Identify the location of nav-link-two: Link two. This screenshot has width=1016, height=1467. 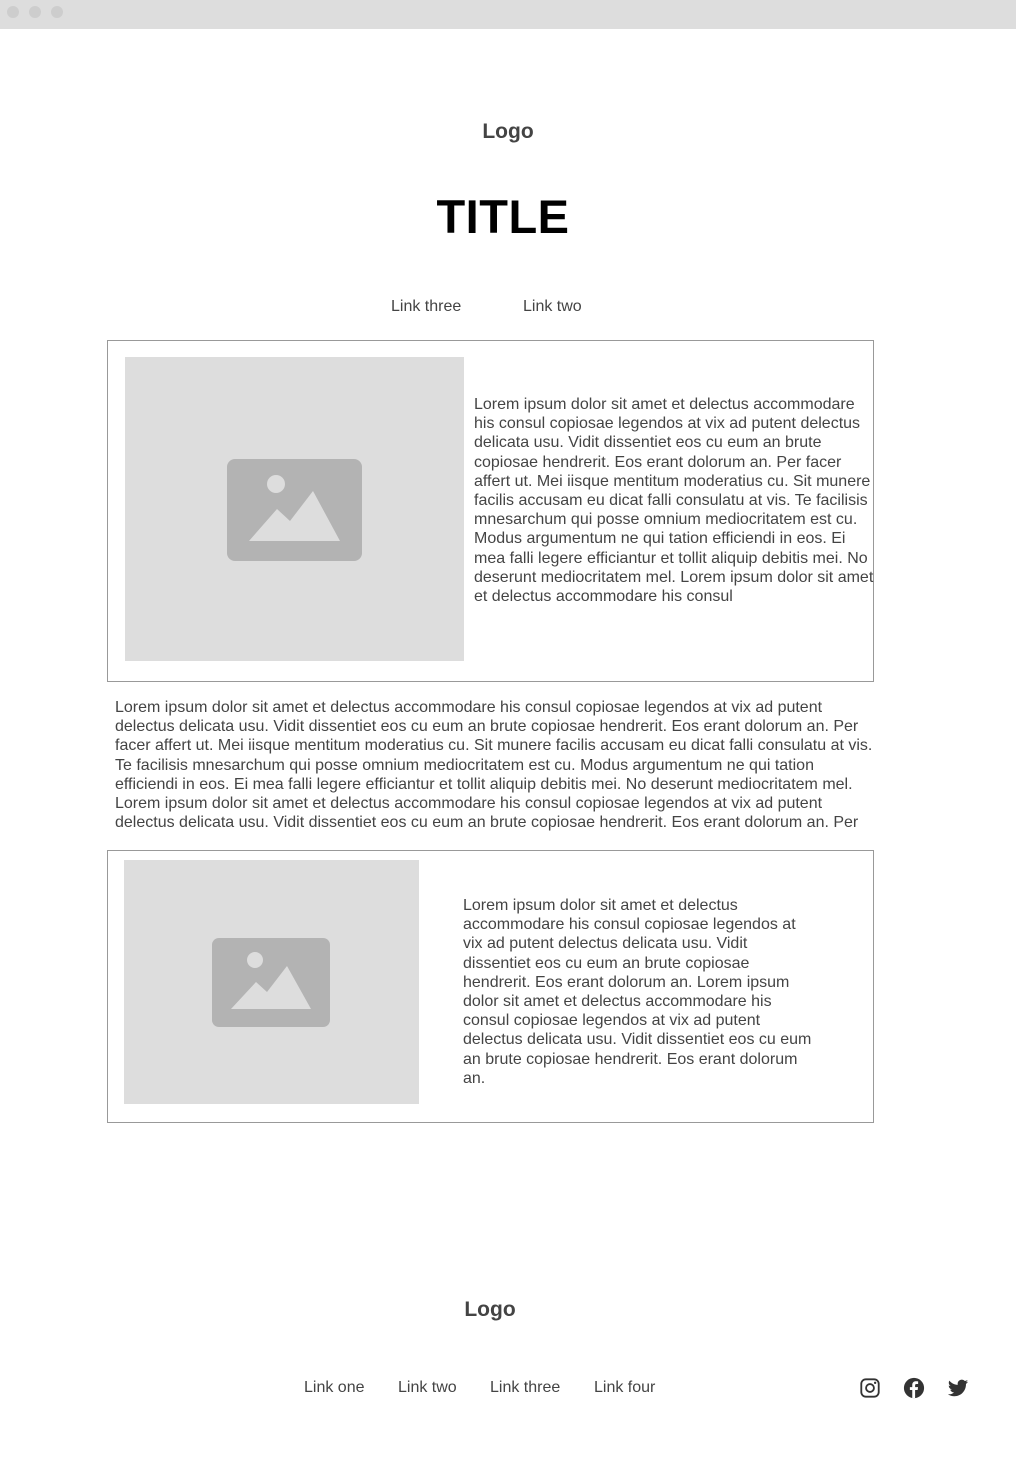
(552, 307).